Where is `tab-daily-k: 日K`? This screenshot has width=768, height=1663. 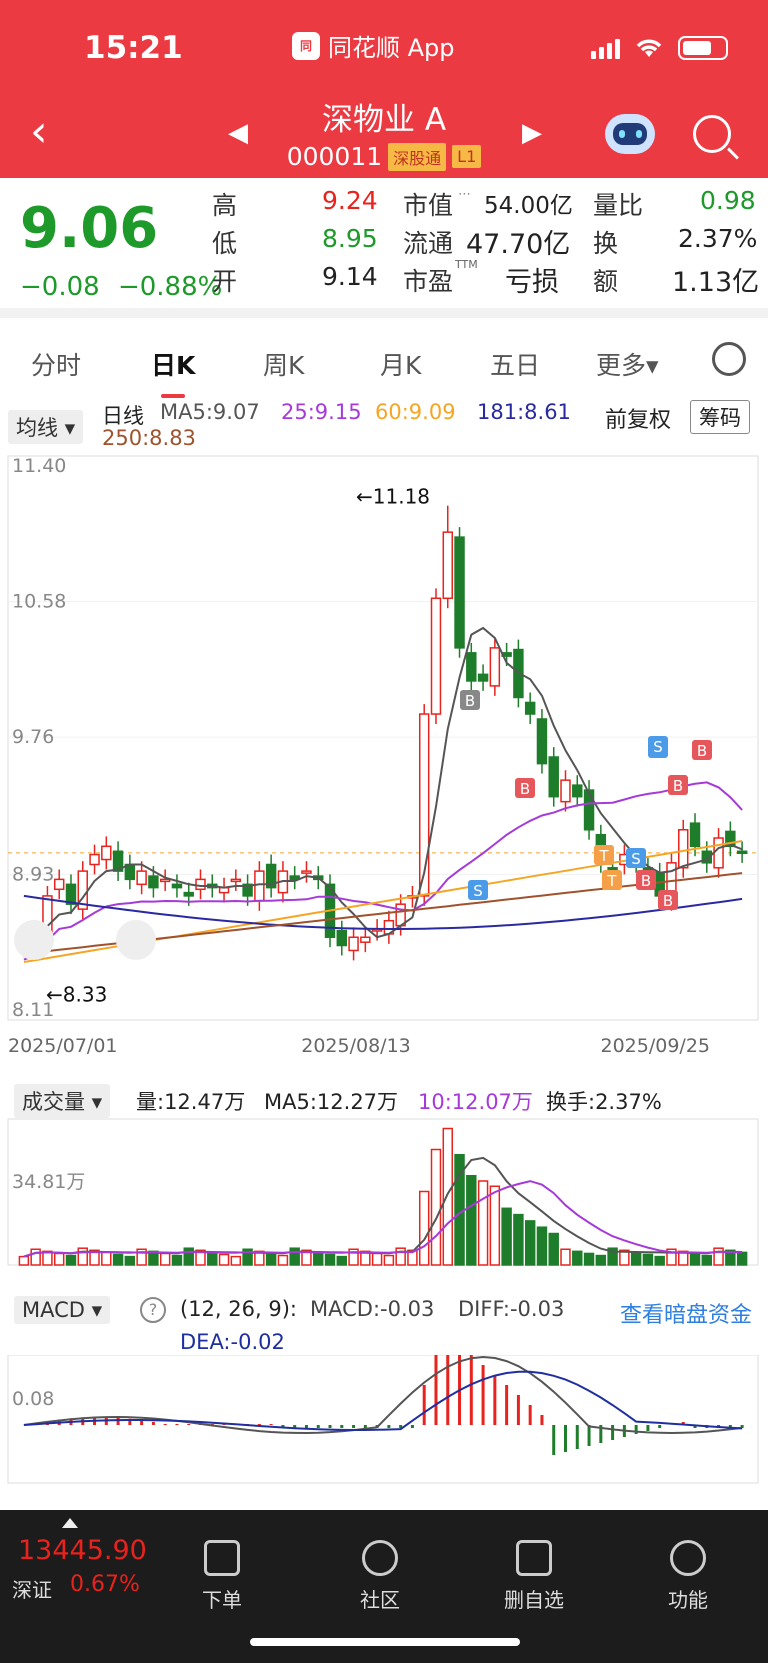 tab-daily-k: 日K is located at coordinates (173, 372).